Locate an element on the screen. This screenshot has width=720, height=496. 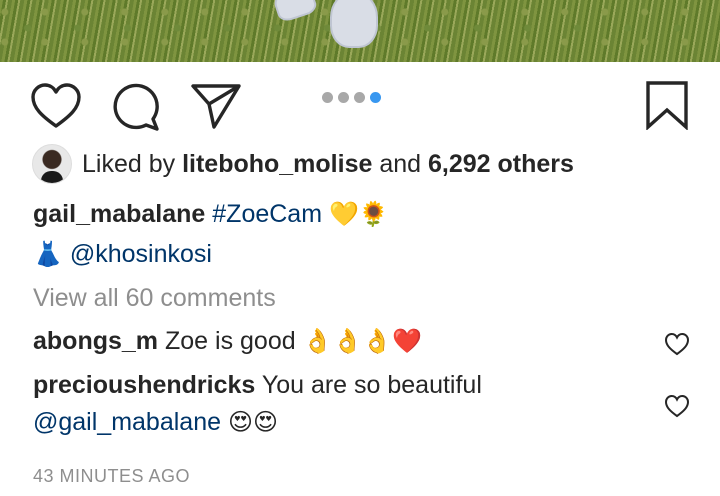
like-button is located at coordinates (56, 106).